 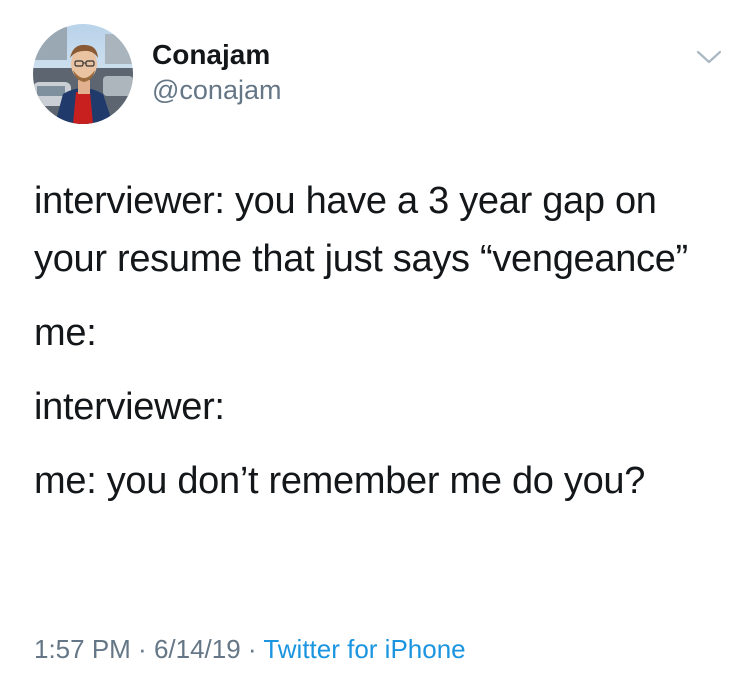 What do you see at coordinates (216, 90) in the screenshot?
I see `author-handle: @conajam` at bounding box center [216, 90].